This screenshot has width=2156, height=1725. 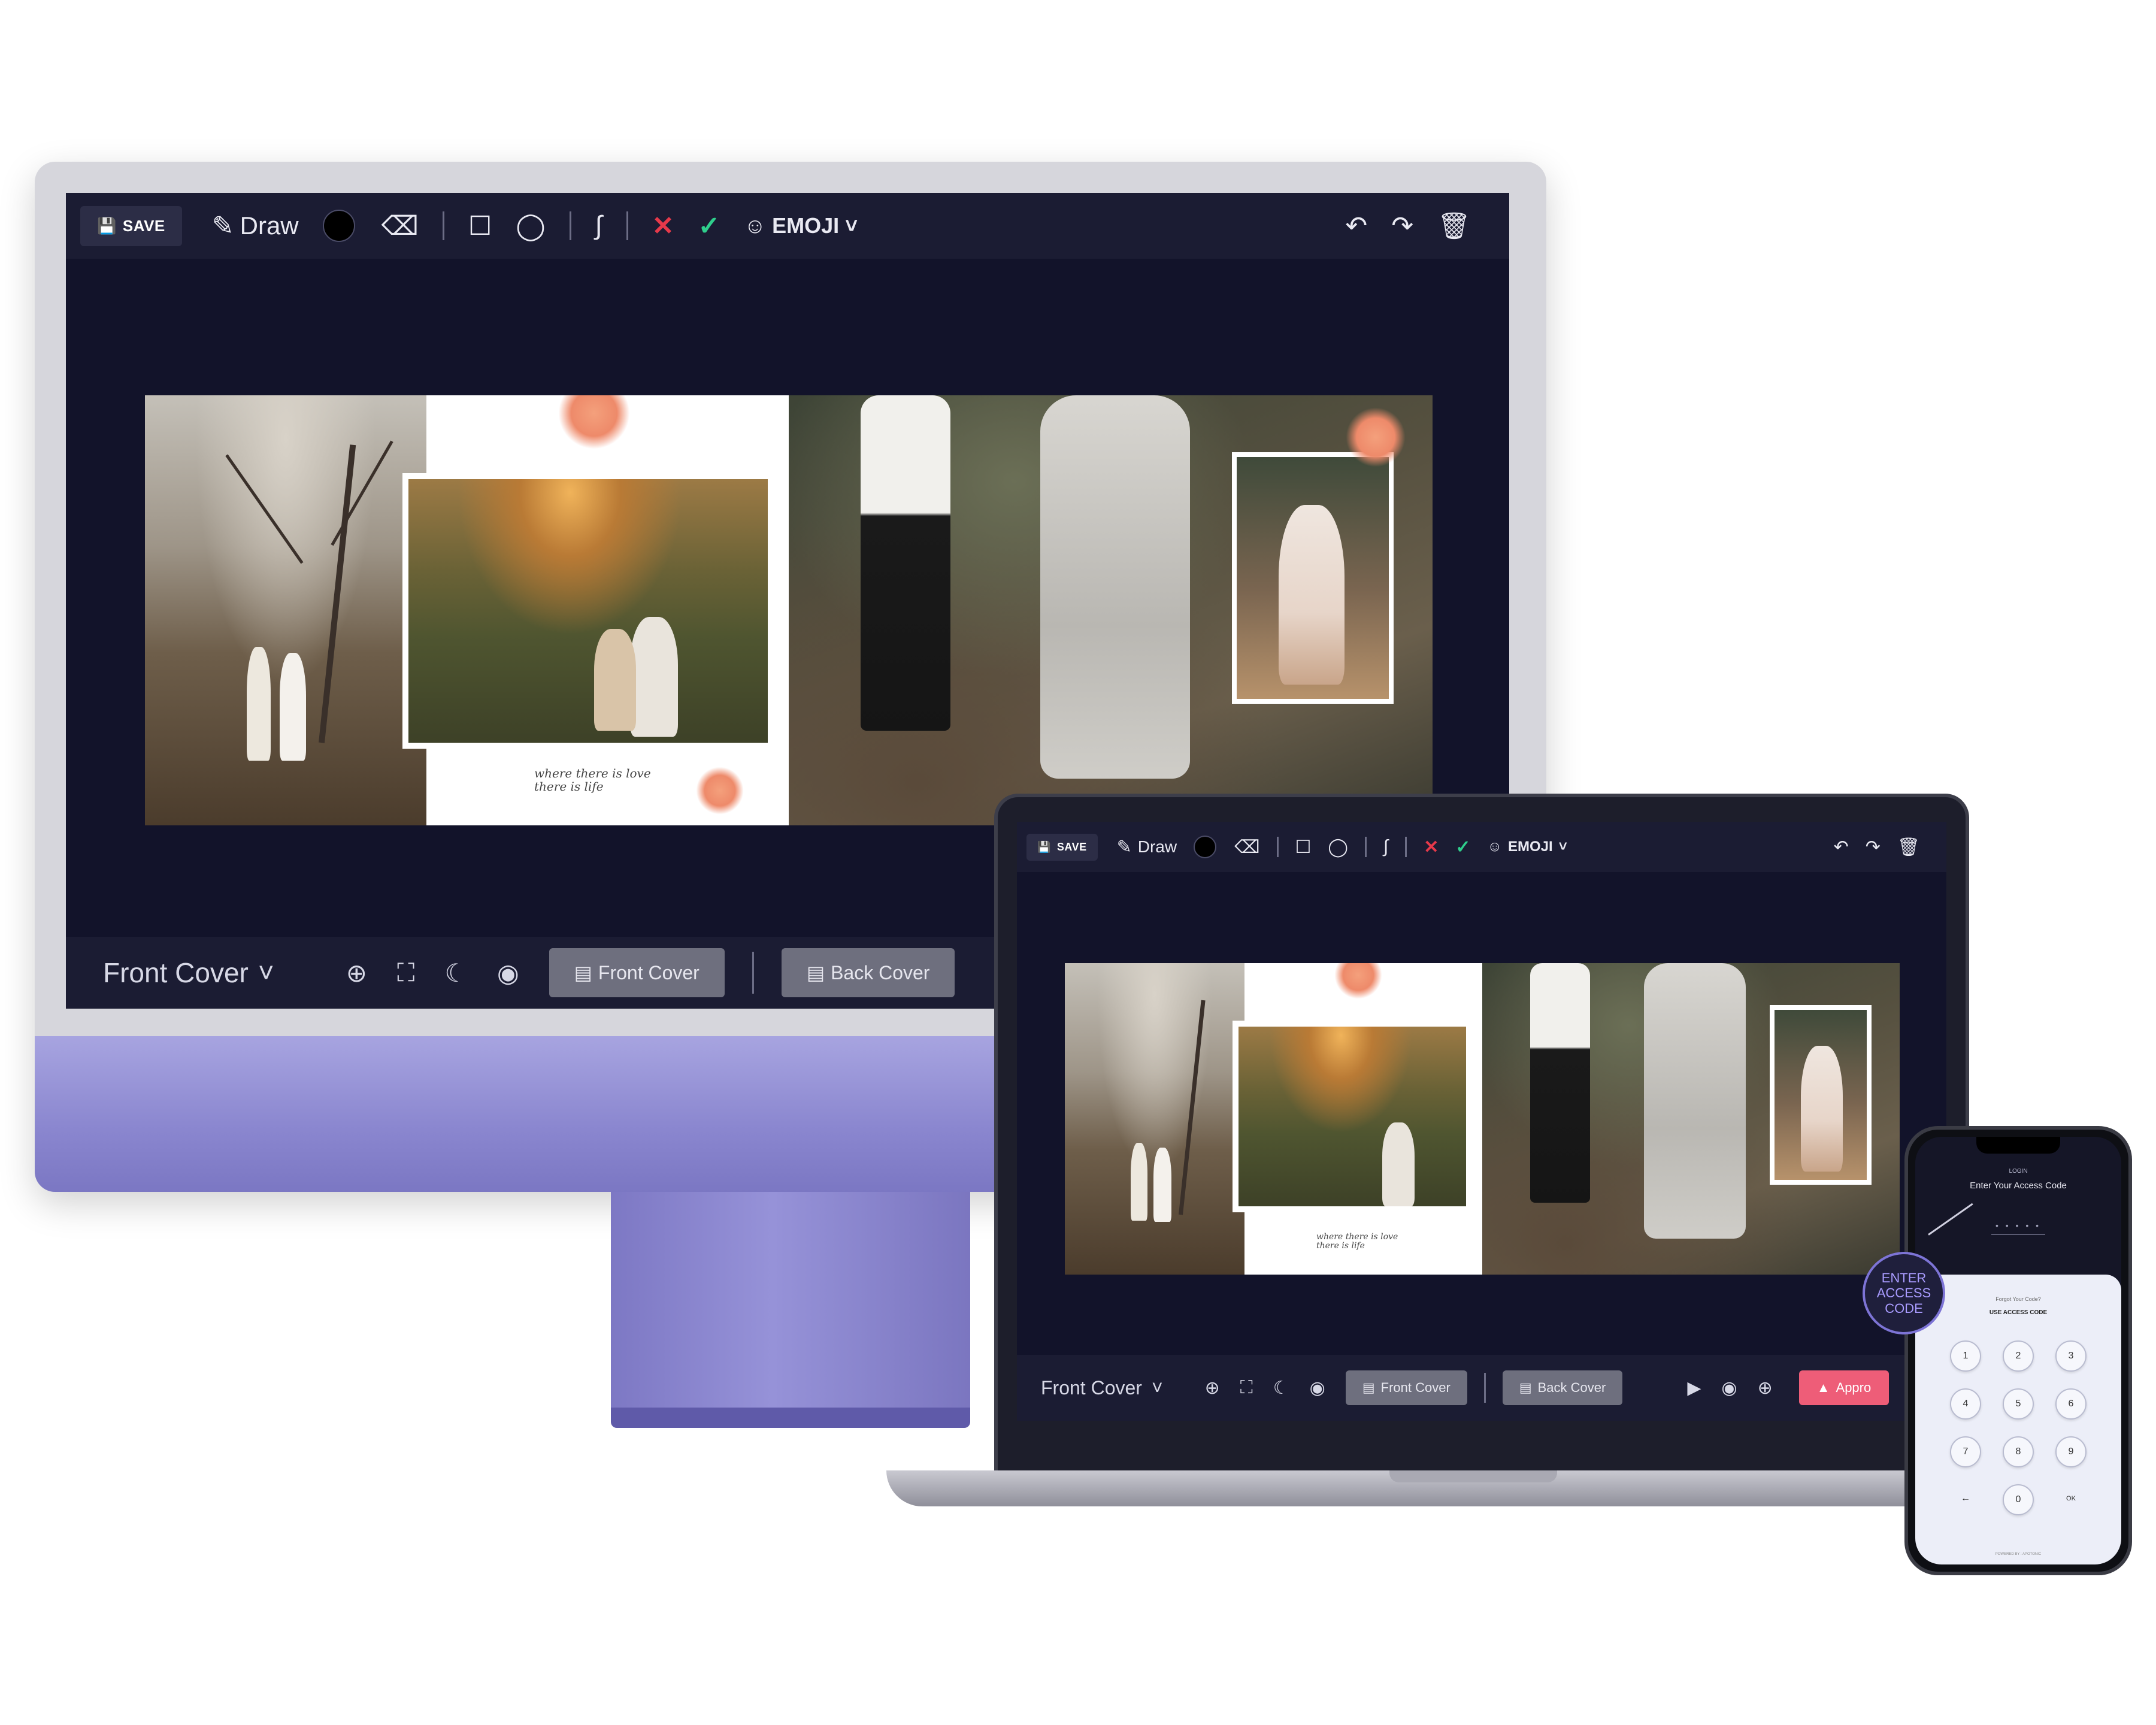 I want to click on imac-stand-foot, so click(x=790, y=1418).